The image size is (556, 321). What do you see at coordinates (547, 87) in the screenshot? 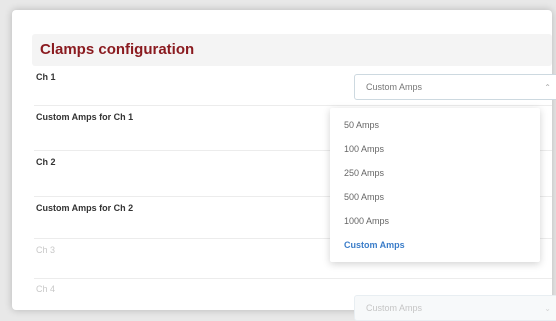
I see `chevron-down-icon: ⌃` at bounding box center [547, 87].